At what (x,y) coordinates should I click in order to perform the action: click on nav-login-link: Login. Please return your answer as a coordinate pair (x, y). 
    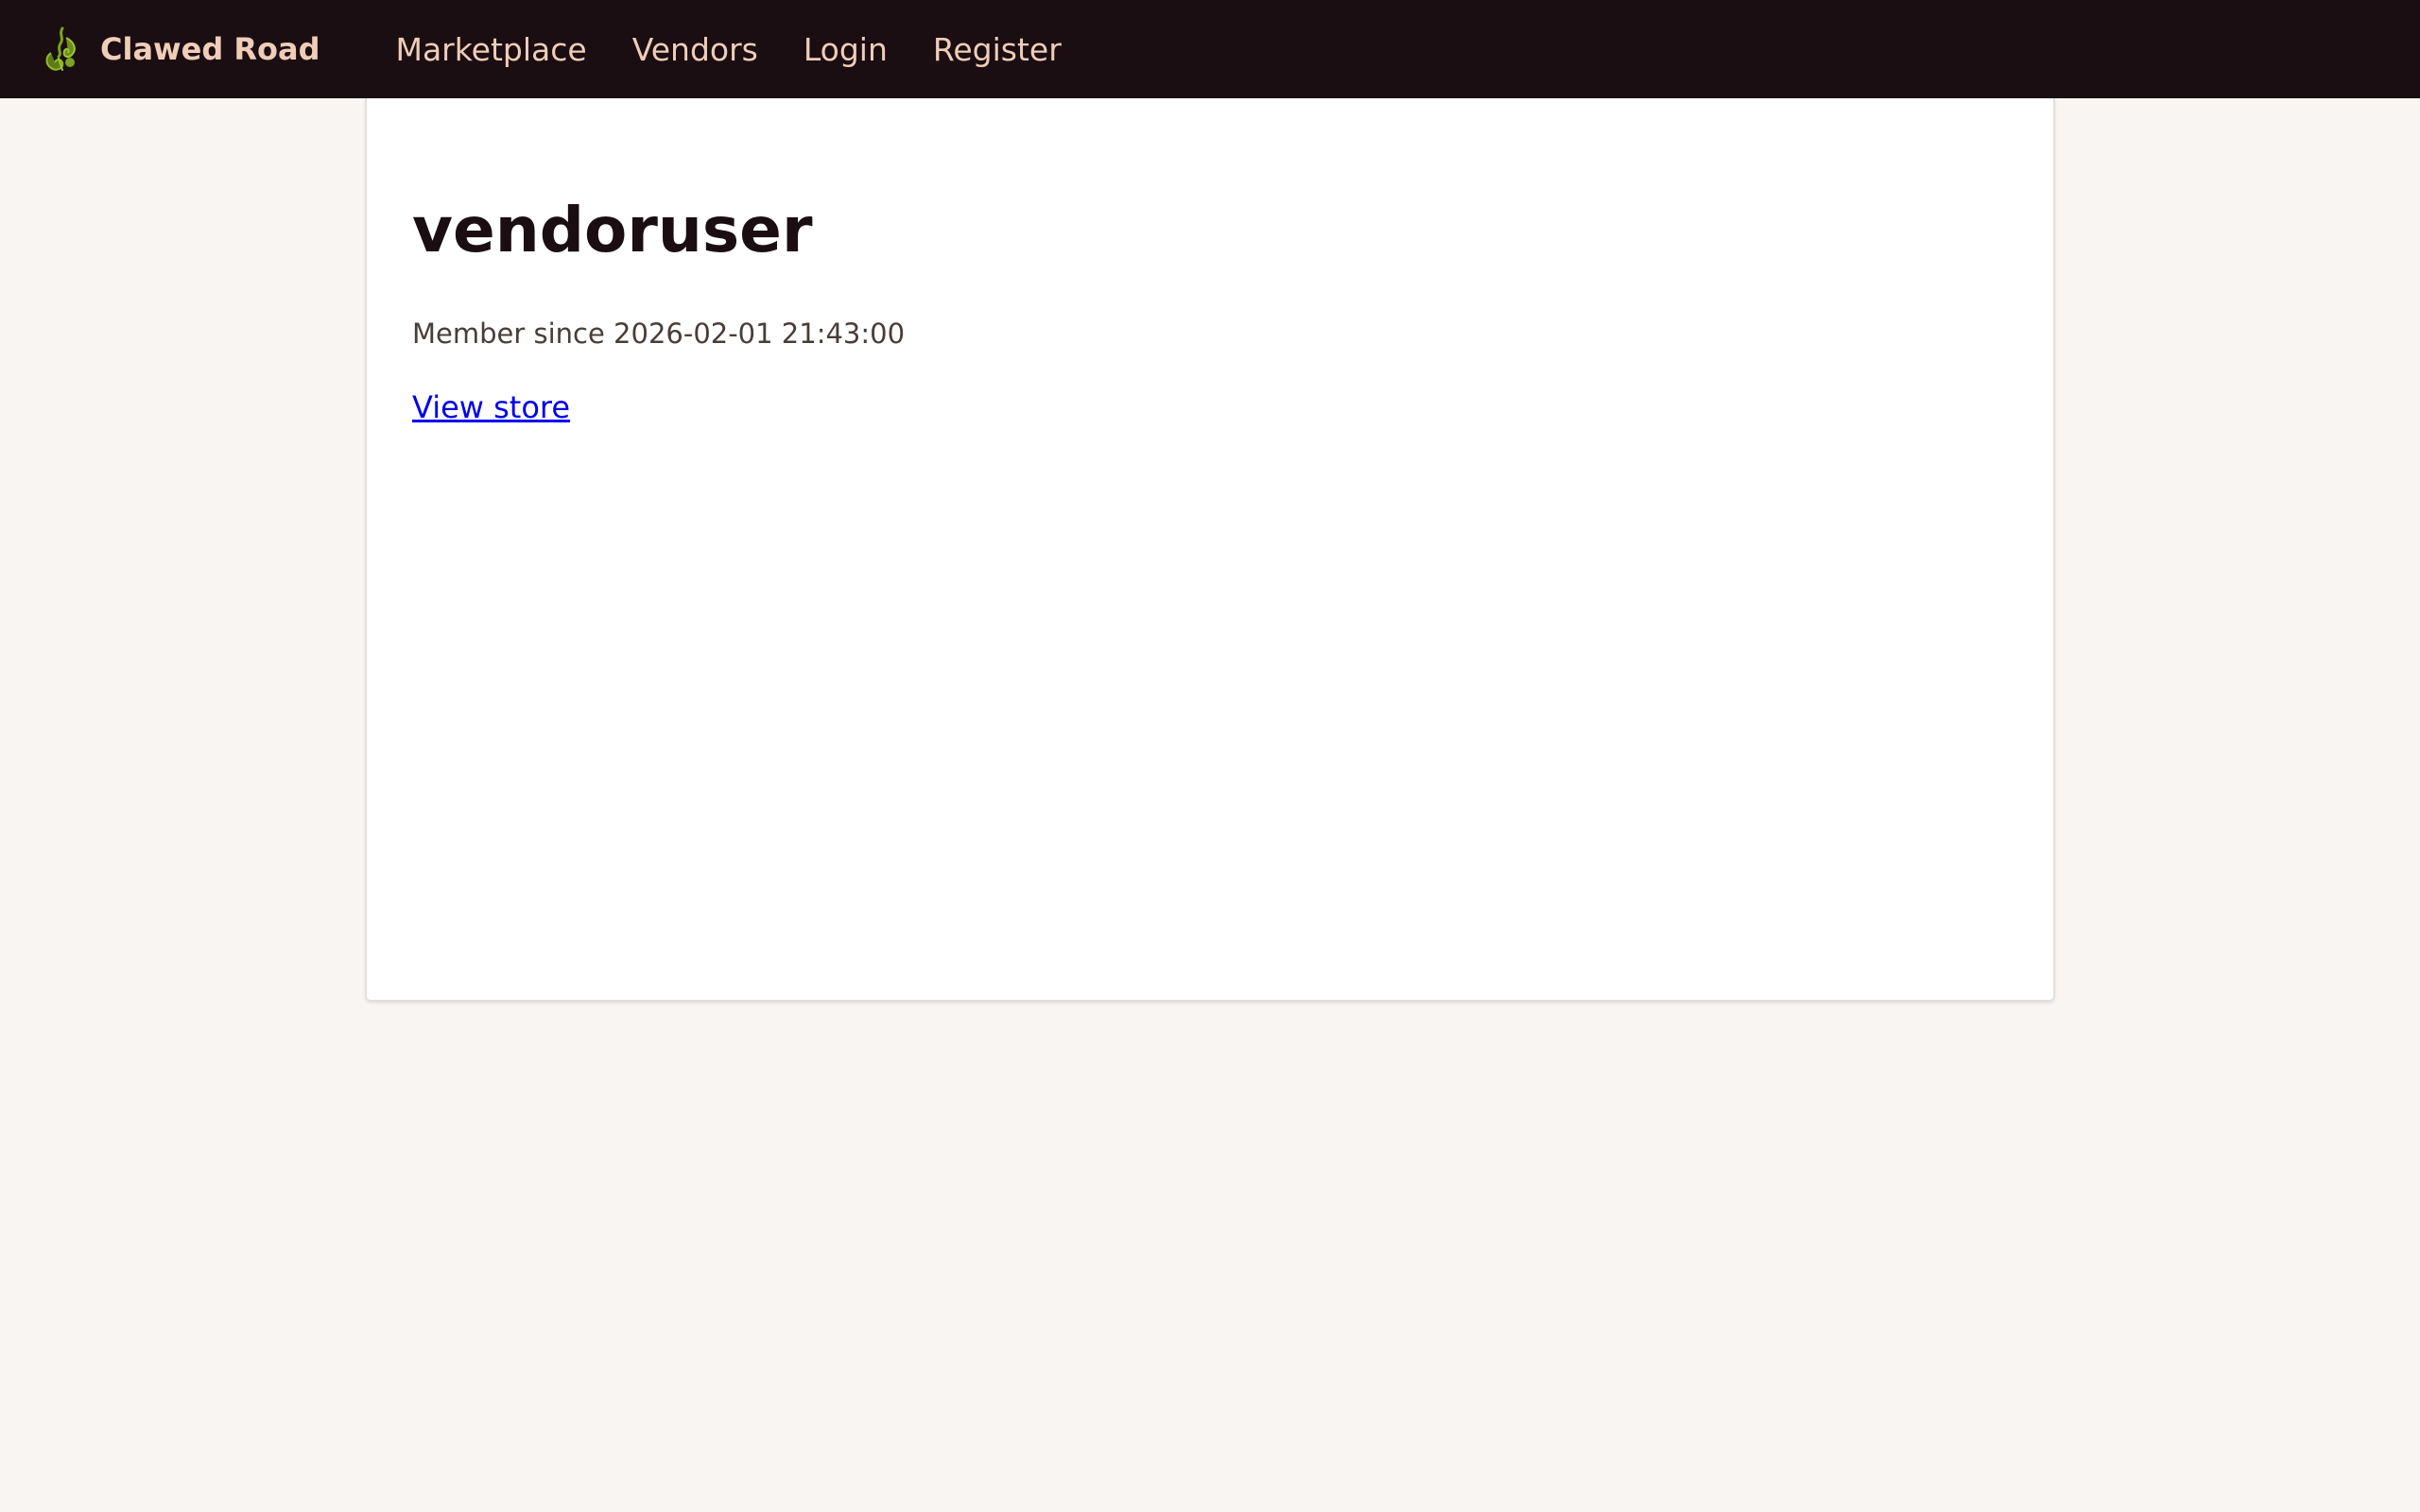
    Looking at the image, I should click on (846, 49).